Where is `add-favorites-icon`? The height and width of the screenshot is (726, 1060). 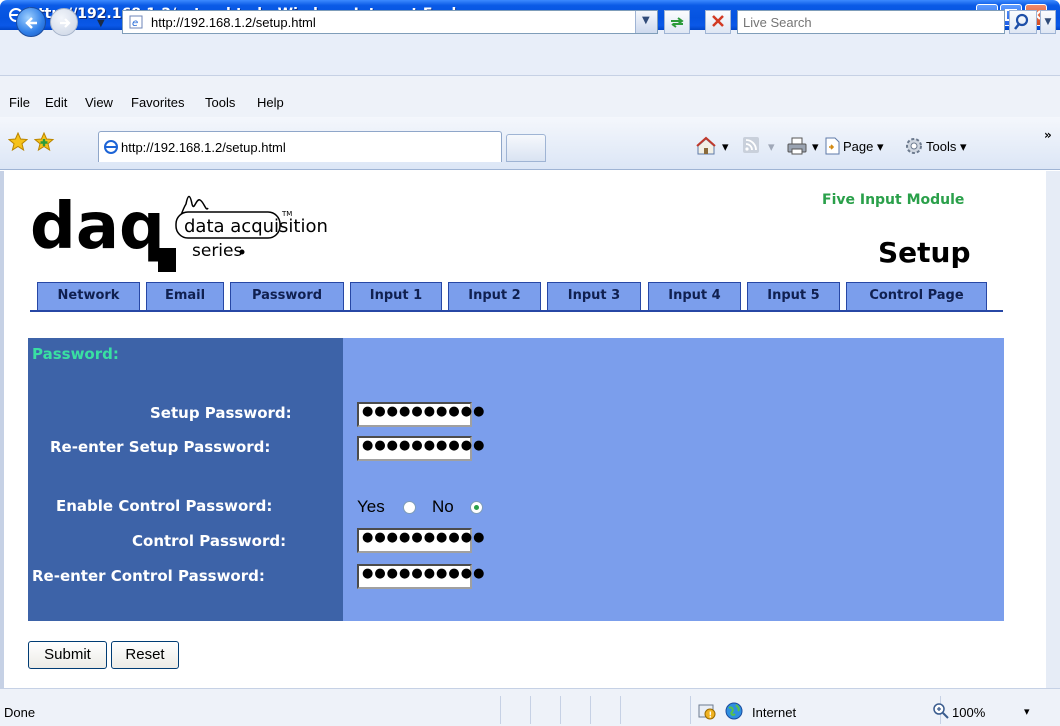 add-favorites-icon is located at coordinates (45, 142).